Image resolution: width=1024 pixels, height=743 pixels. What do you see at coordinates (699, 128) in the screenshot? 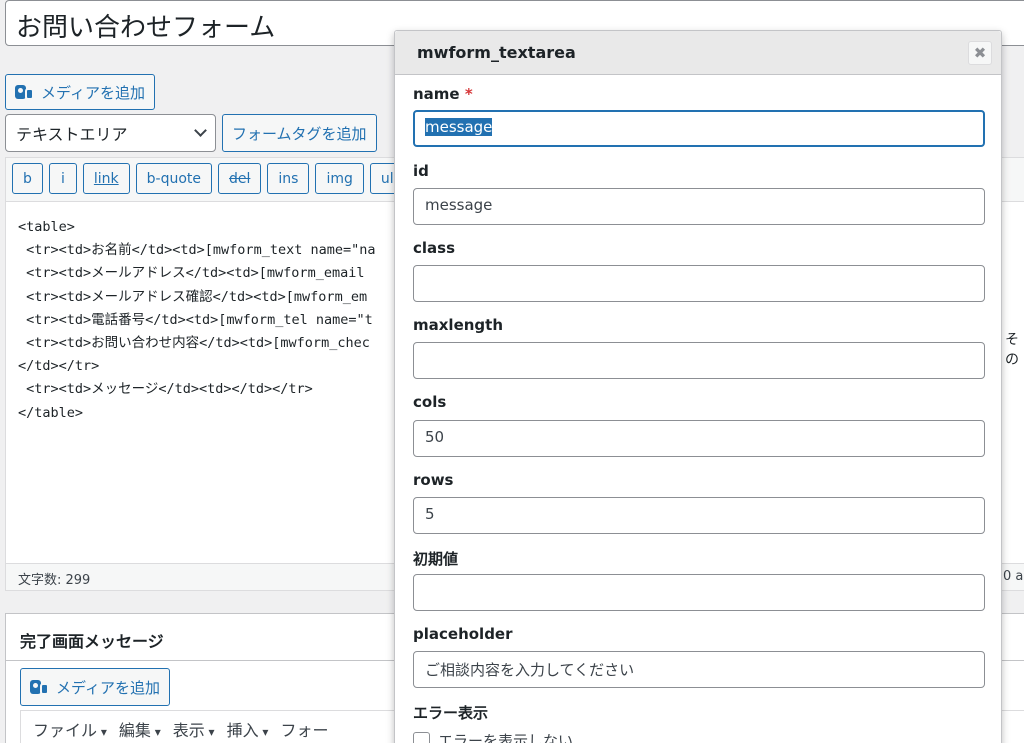
I see `name-input: message` at bounding box center [699, 128].